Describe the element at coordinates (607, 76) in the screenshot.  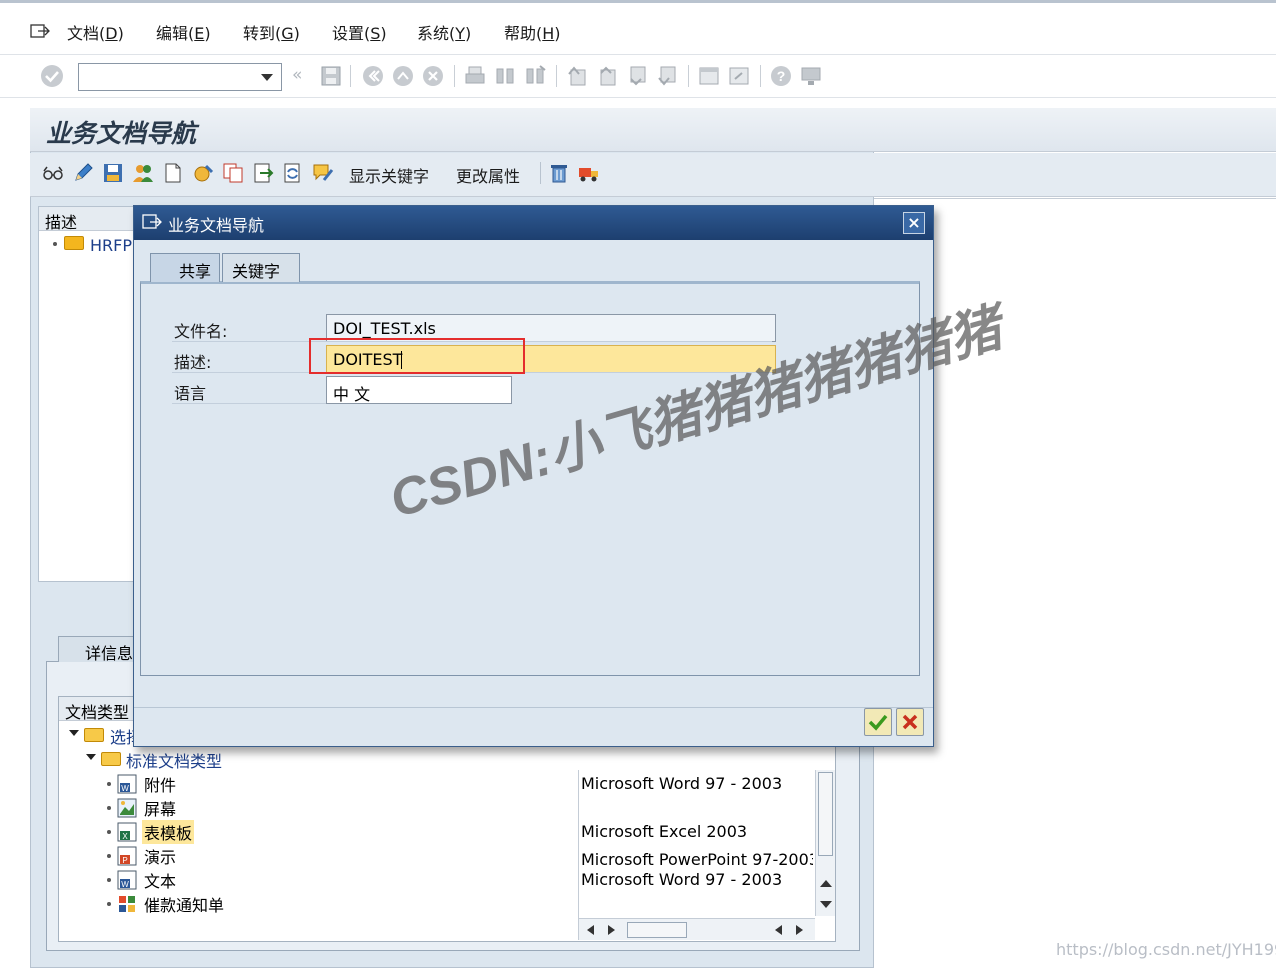
I see `previous-page-icon` at that location.